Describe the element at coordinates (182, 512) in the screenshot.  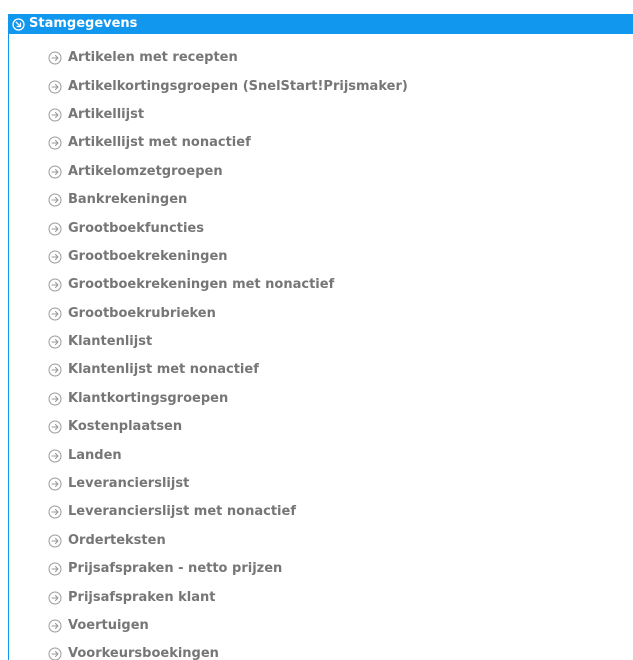
I see `list-item-label: Leverancierslijst met nonactief` at that location.